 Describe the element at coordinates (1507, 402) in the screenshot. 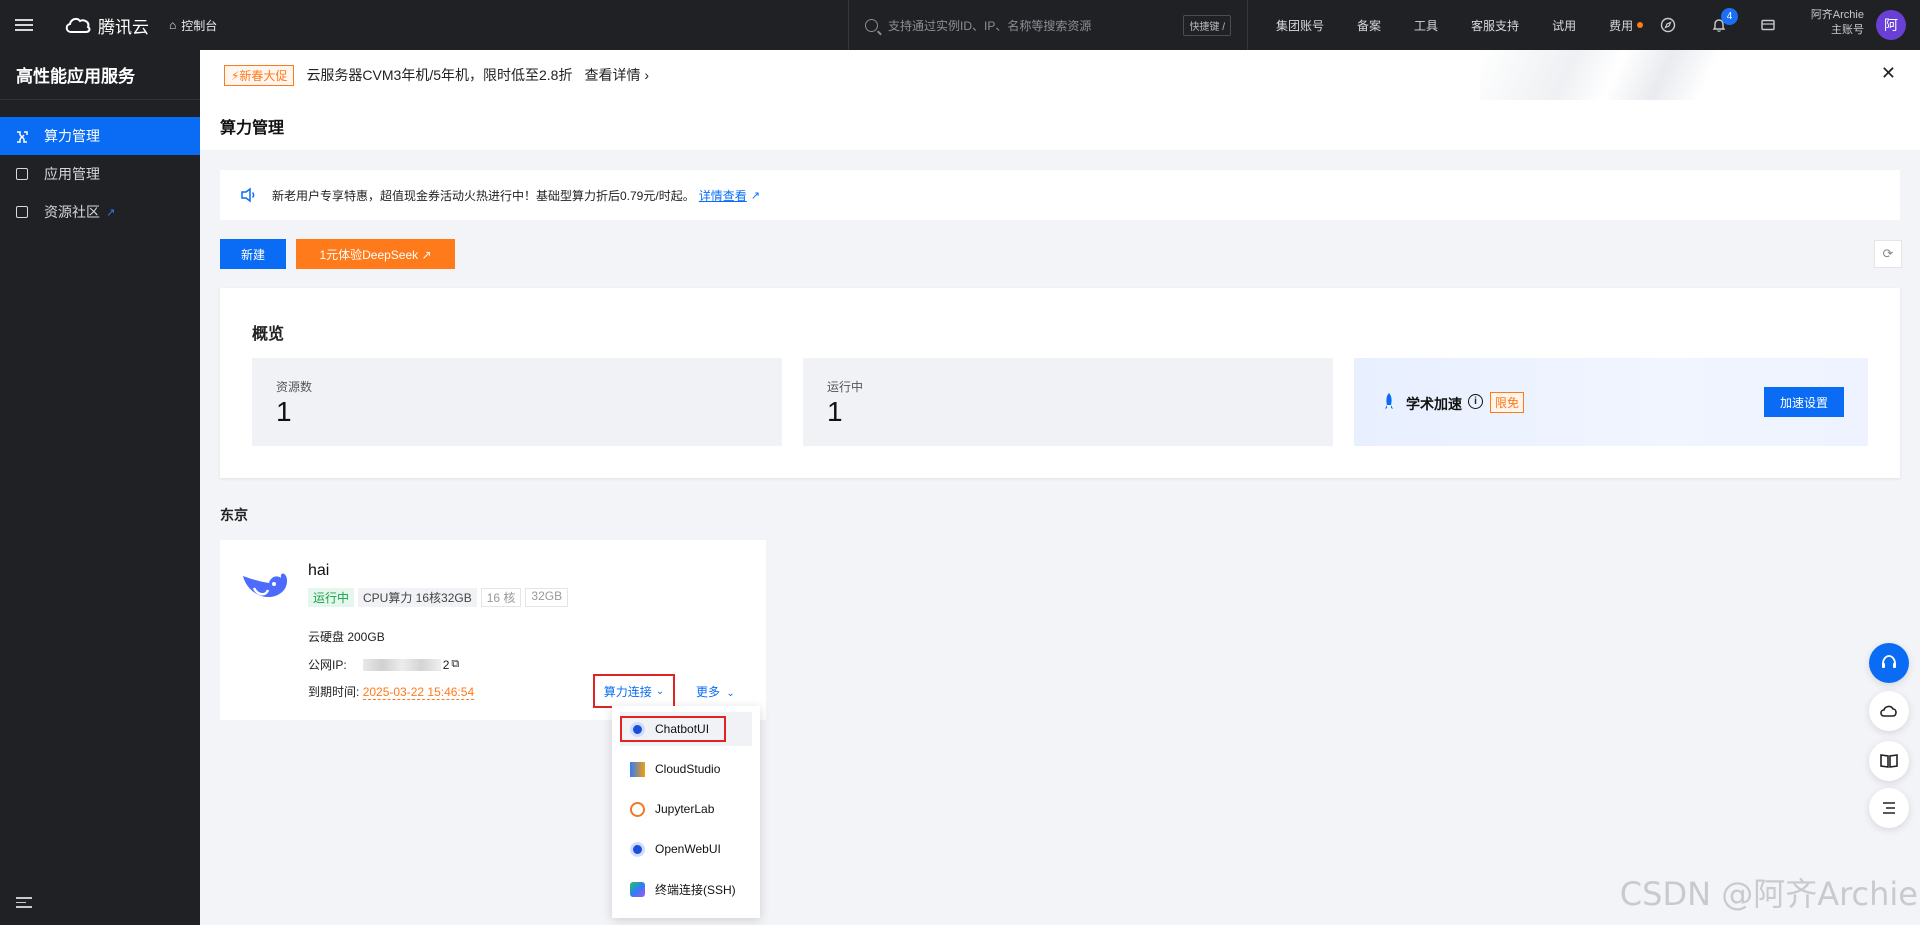

I see `free-badge: 限免` at that location.